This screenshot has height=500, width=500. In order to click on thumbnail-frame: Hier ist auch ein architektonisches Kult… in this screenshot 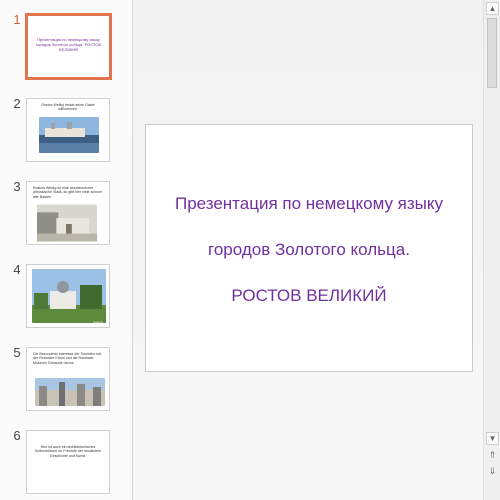, I will do `click(68, 462)`.